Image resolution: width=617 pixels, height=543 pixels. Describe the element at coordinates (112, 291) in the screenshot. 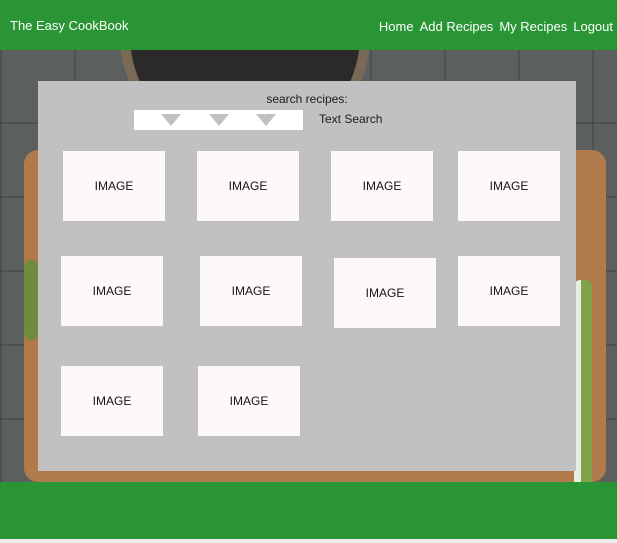

I see `recipe-image-card-5: IMAGE` at that location.